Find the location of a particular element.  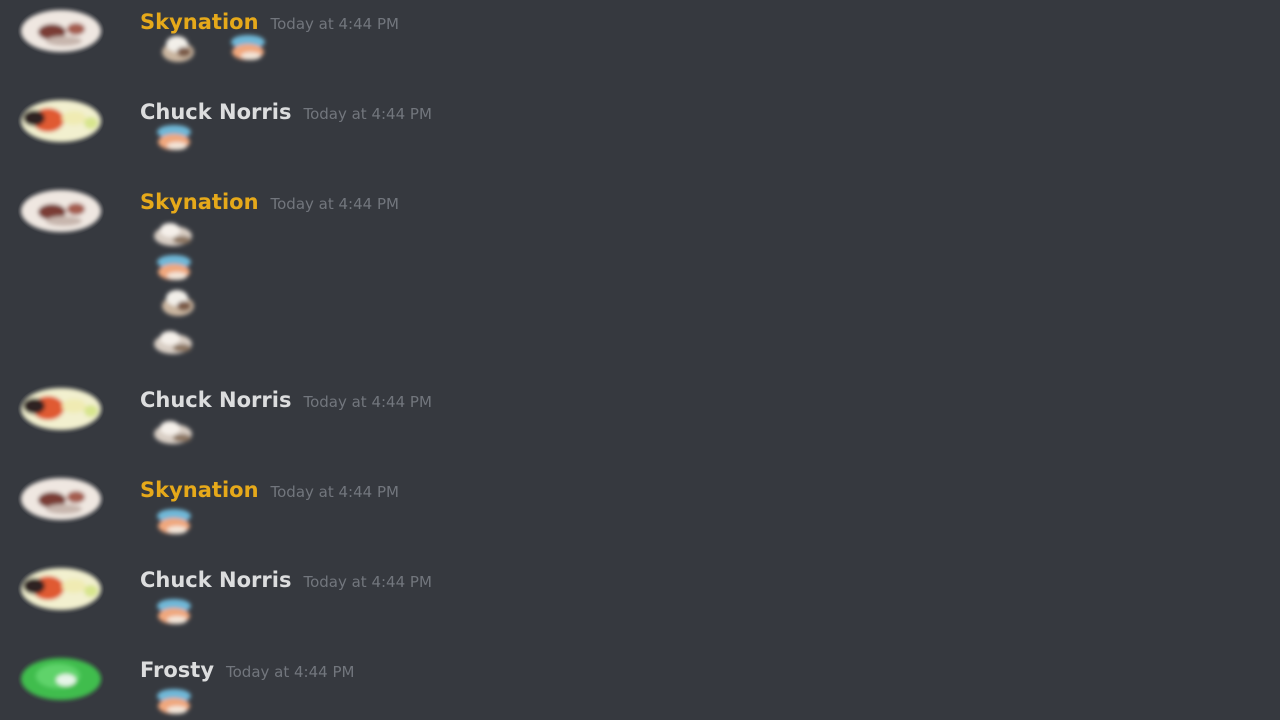

message-header: Frosty Today at 4:44 PM is located at coordinates (247, 670).